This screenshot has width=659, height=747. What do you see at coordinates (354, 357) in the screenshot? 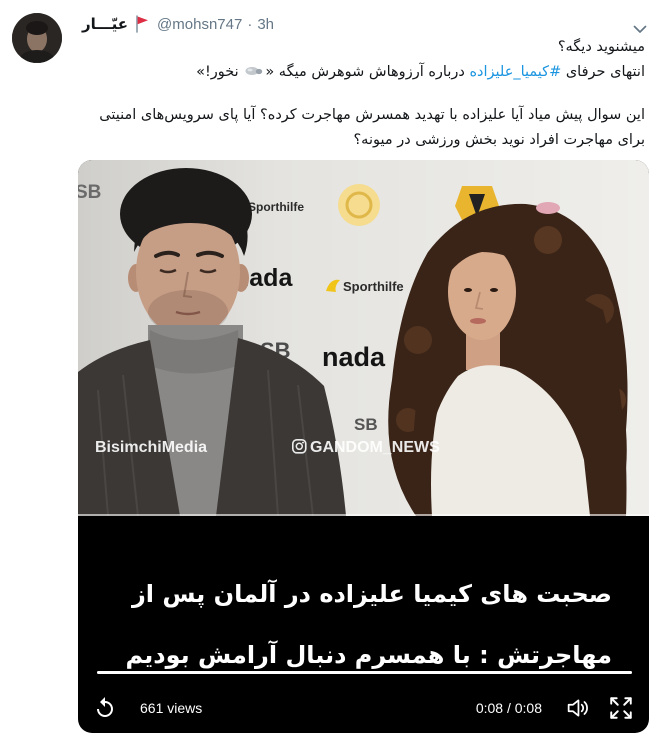
I see `backdrop-logo-nada: nada` at bounding box center [354, 357].